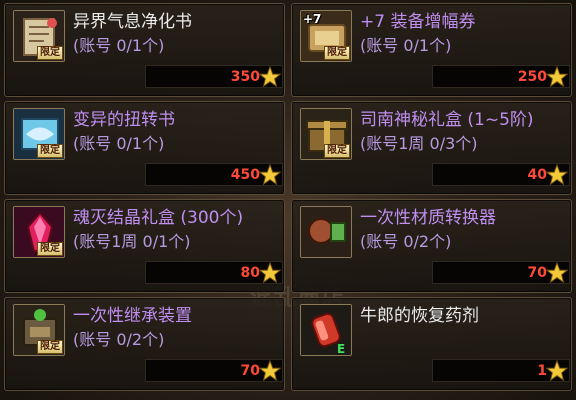 The height and width of the screenshot is (400, 576). Describe the element at coordinates (245, 77) in the screenshot. I see `item-price: 350` at that location.